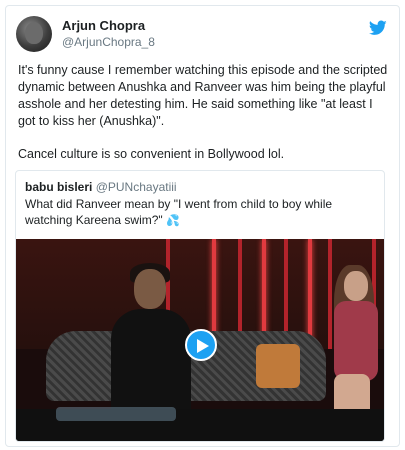  Describe the element at coordinates (201, 345) in the screenshot. I see `play-icon` at that location.